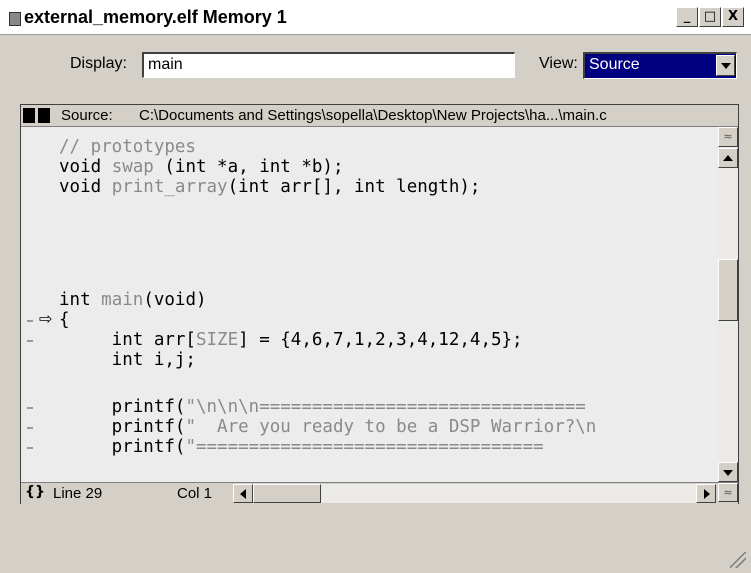  What do you see at coordinates (133, 300) in the screenshot?
I see `code-line: int main(void)` at bounding box center [133, 300].